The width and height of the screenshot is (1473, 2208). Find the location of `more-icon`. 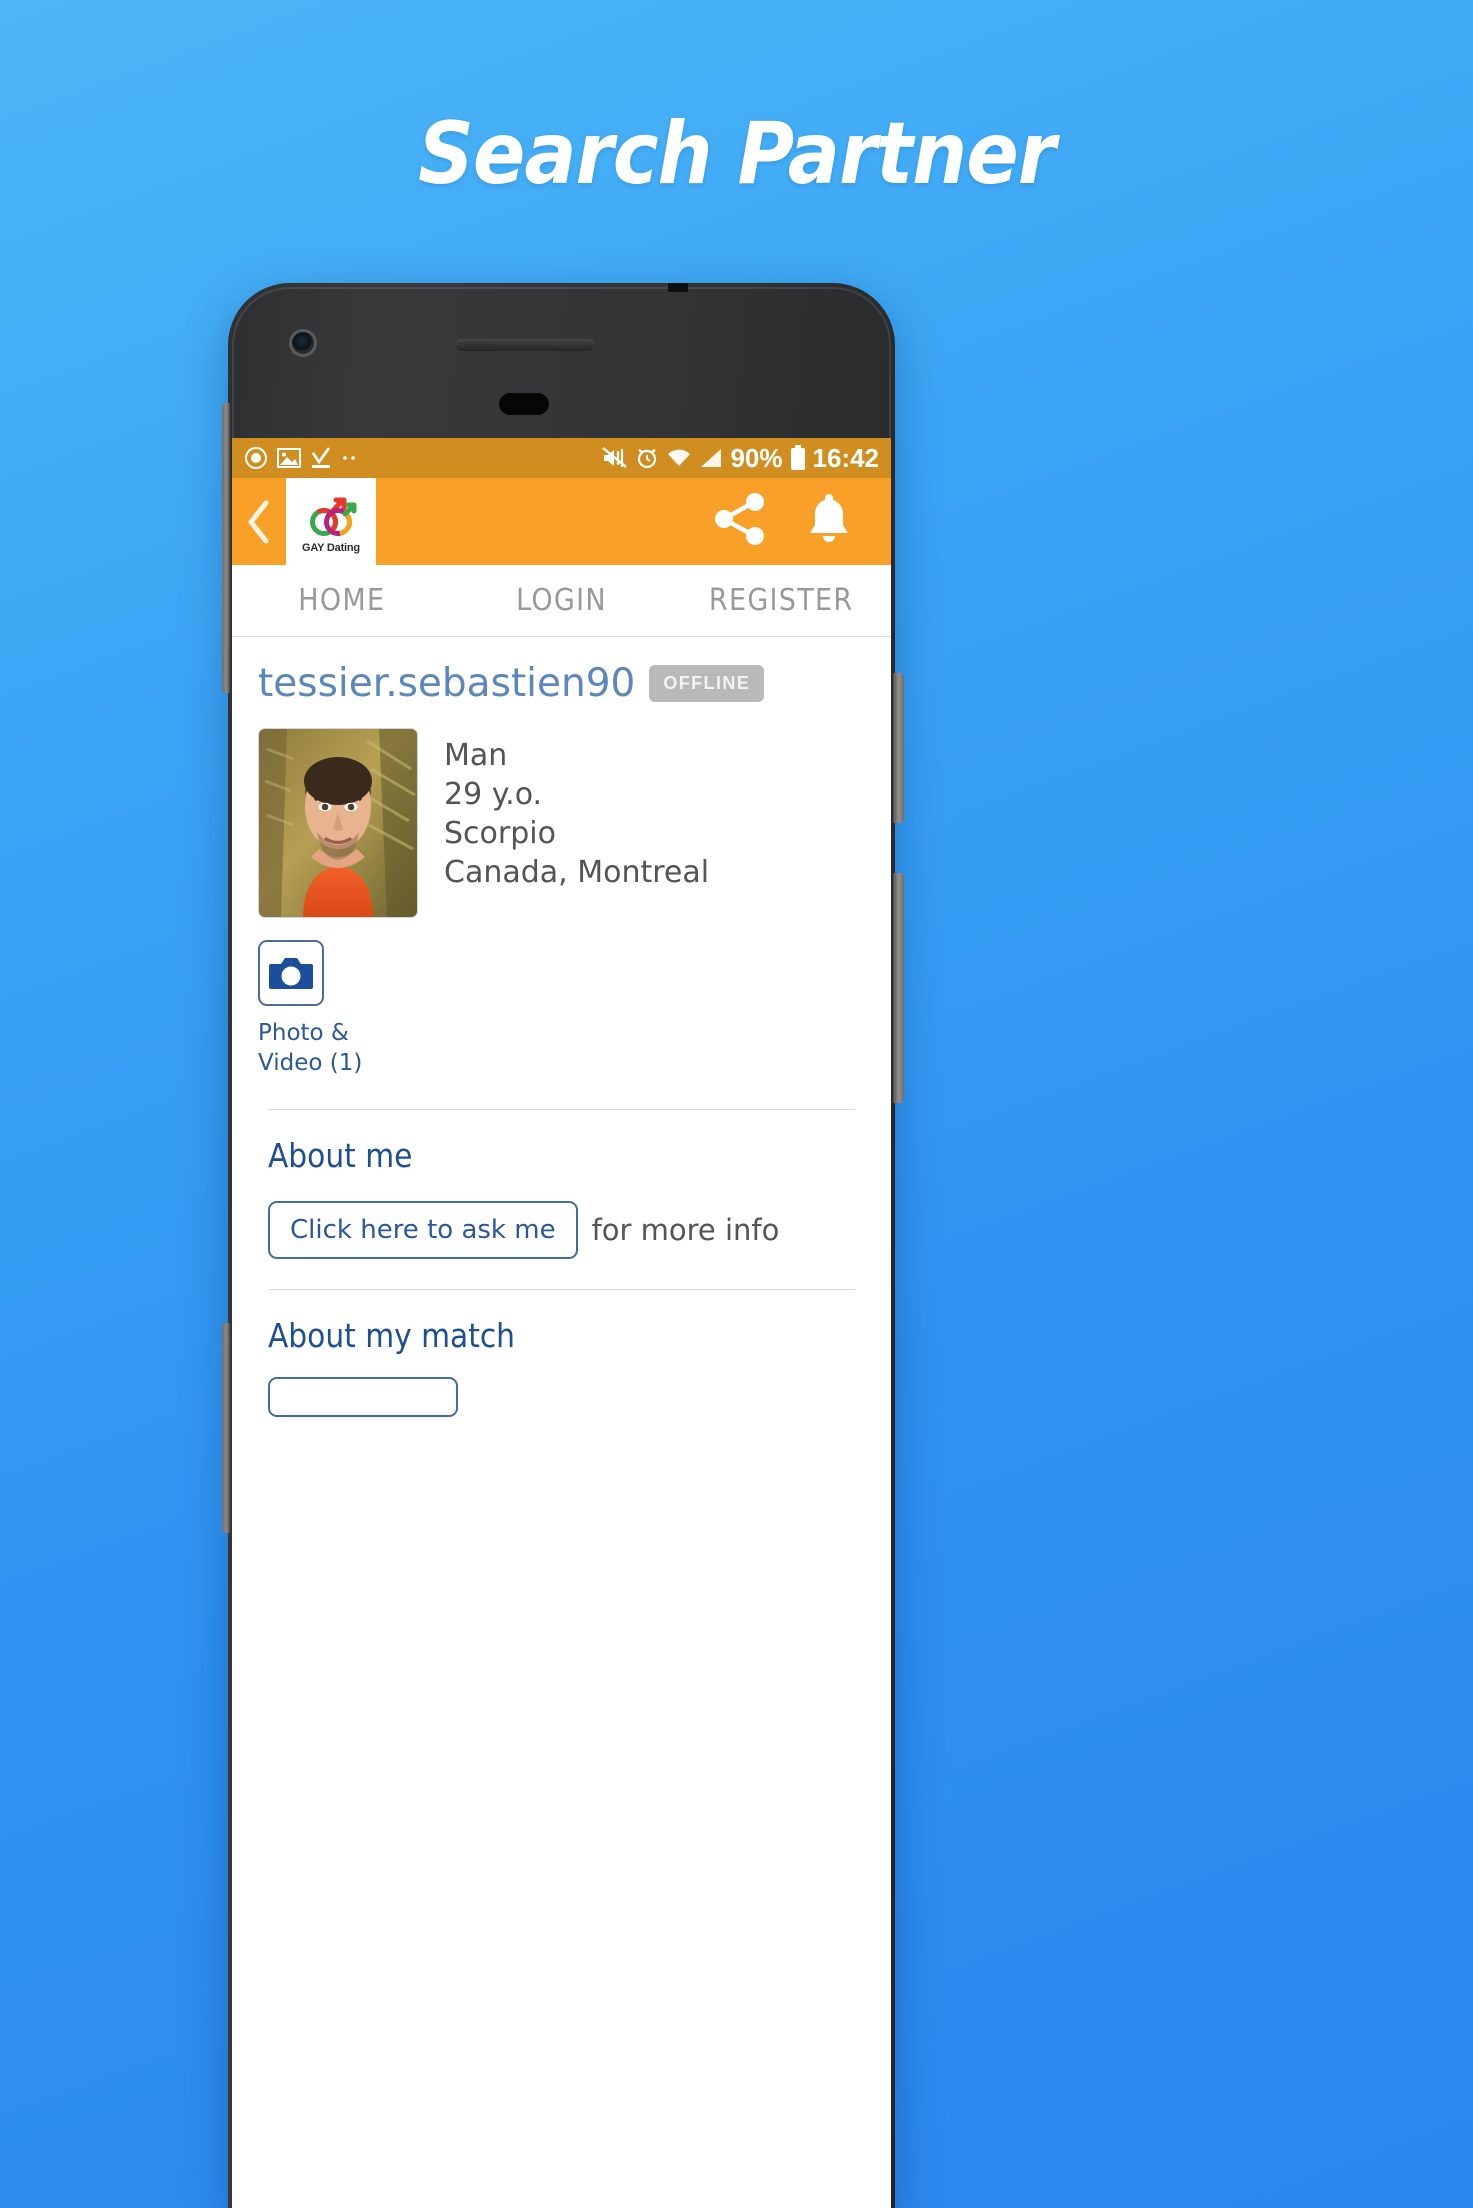

more-icon is located at coordinates (350, 458).